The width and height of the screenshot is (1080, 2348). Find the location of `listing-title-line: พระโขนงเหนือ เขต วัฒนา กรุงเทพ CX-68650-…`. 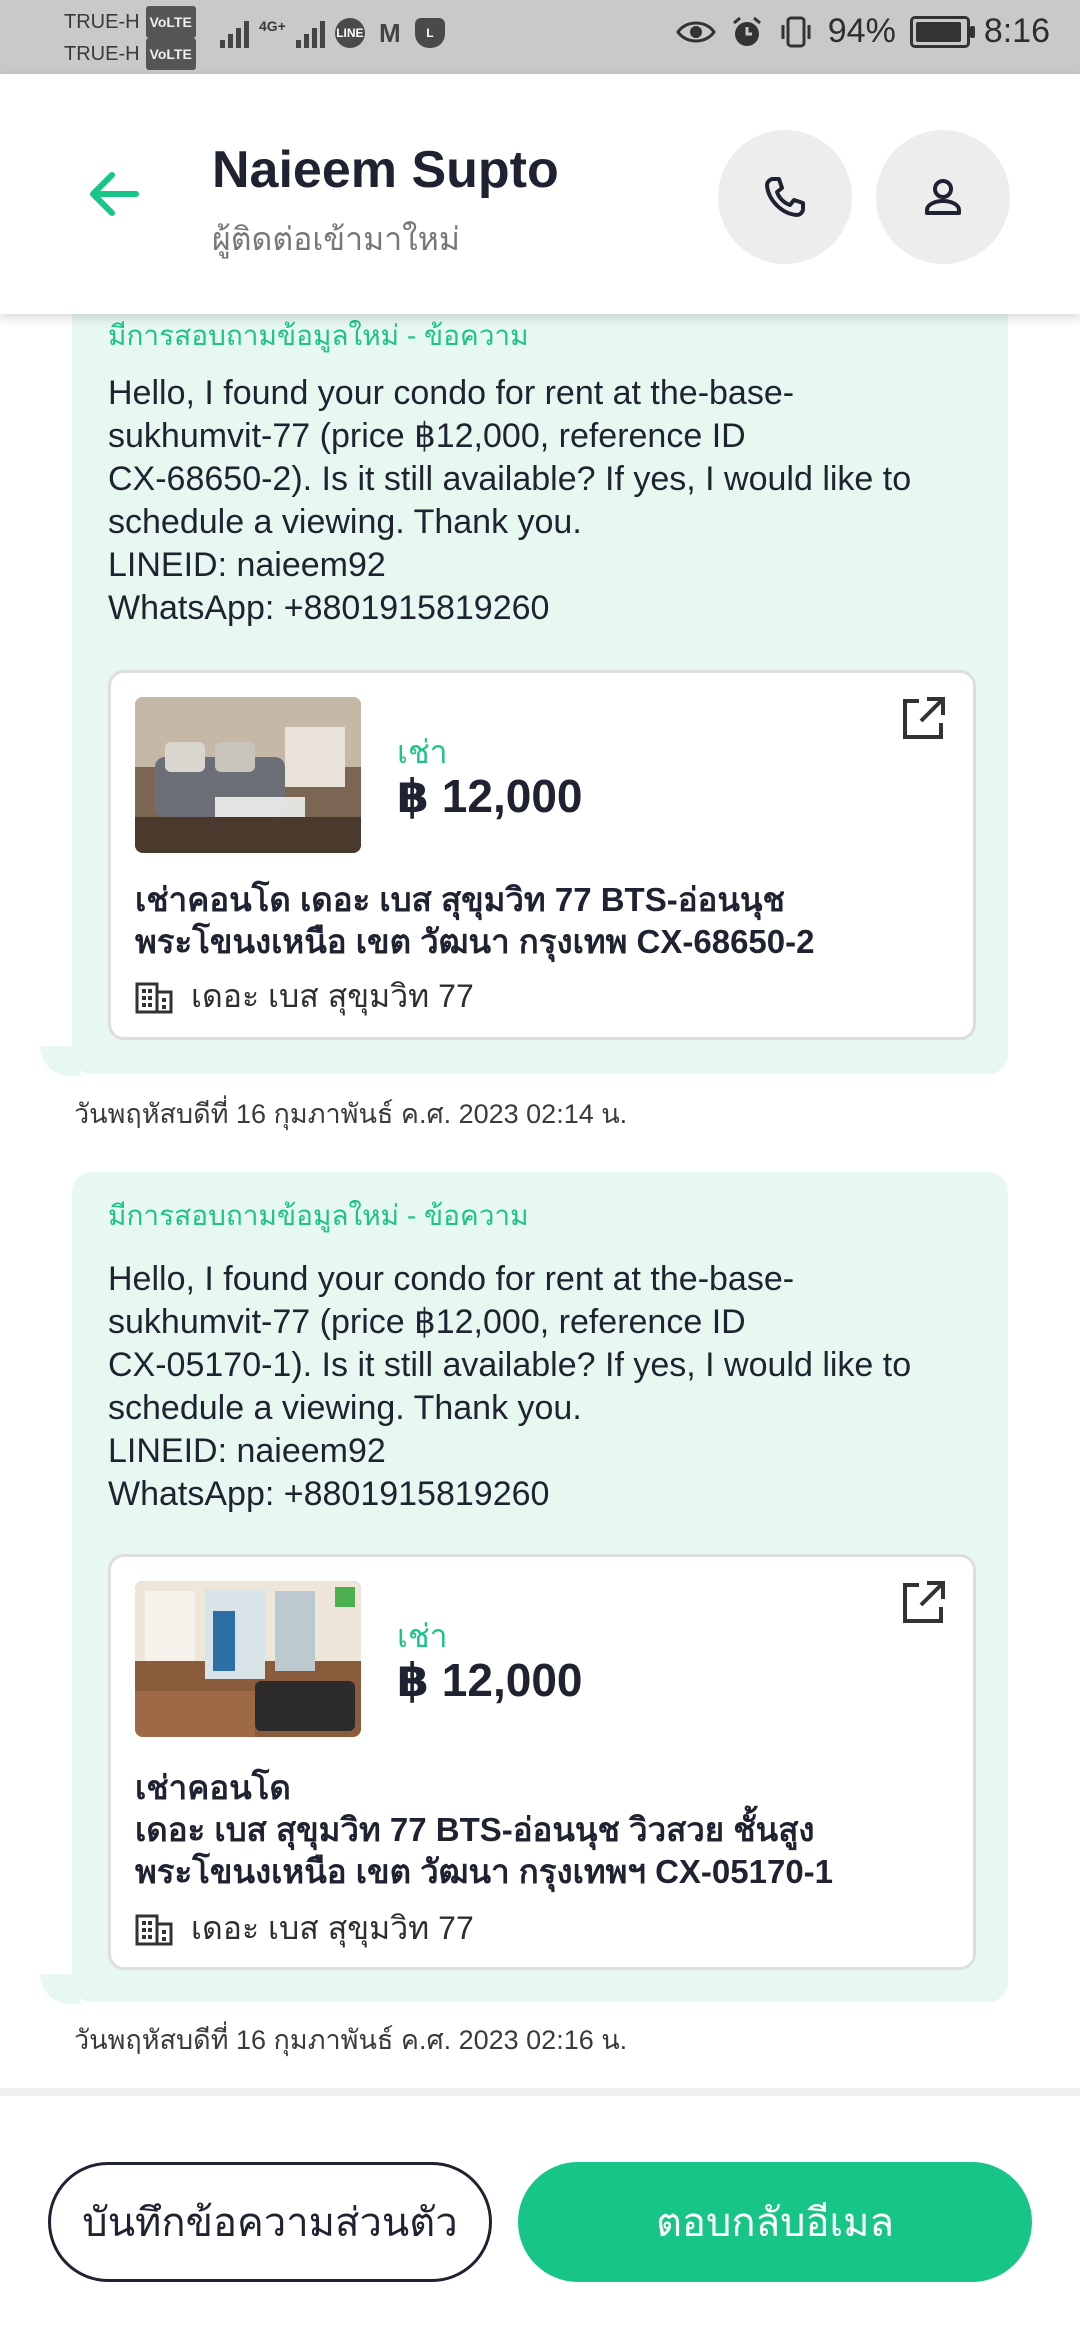

listing-title-line: พระโขนงเหนือ เขต วัฒนา กรุงเทพ CX-68650-… is located at coordinates (475, 941).